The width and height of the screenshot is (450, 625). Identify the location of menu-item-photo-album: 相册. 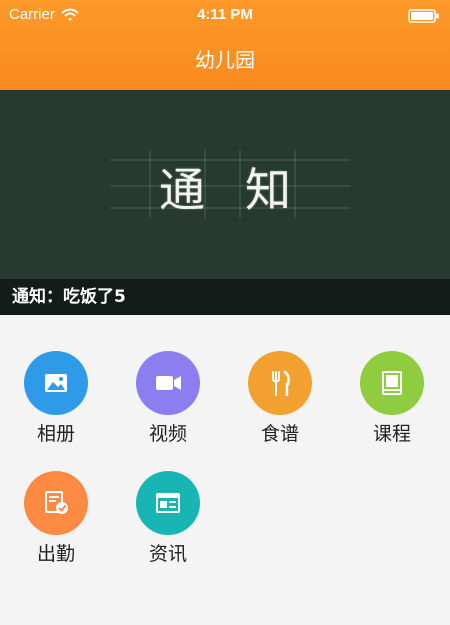
(56, 380).